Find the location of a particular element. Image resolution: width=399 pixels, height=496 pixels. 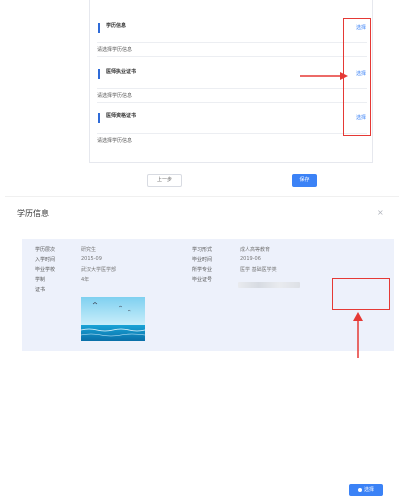

grad-value: 2019-06 is located at coordinates (250, 259).